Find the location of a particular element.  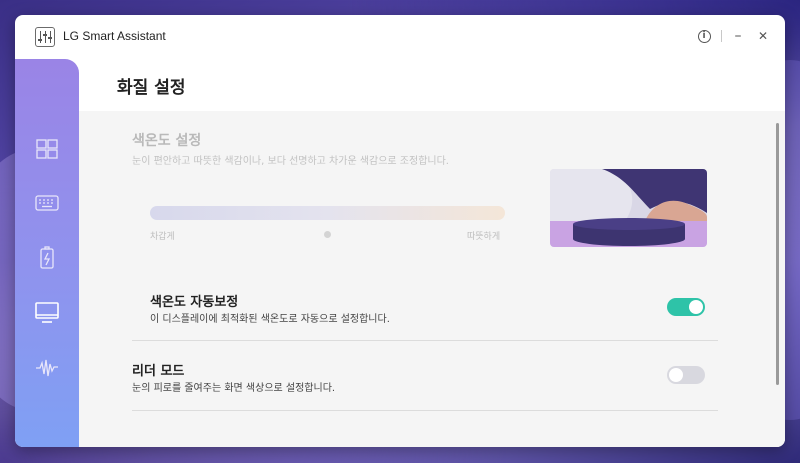

titlebar-separator is located at coordinates (721, 36).